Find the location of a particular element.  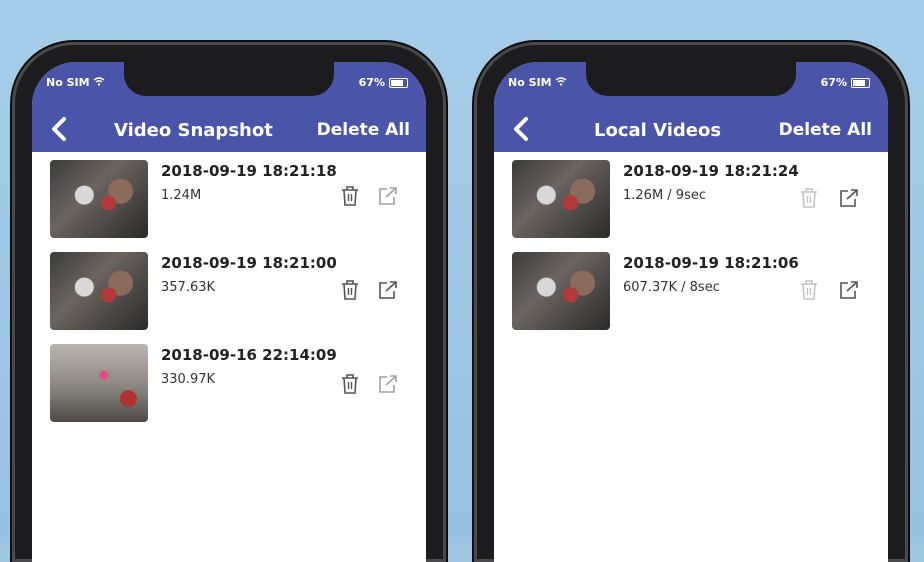

list-item: 2018-09-19 18:21:18 1.24M is located at coordinates (229, 198).